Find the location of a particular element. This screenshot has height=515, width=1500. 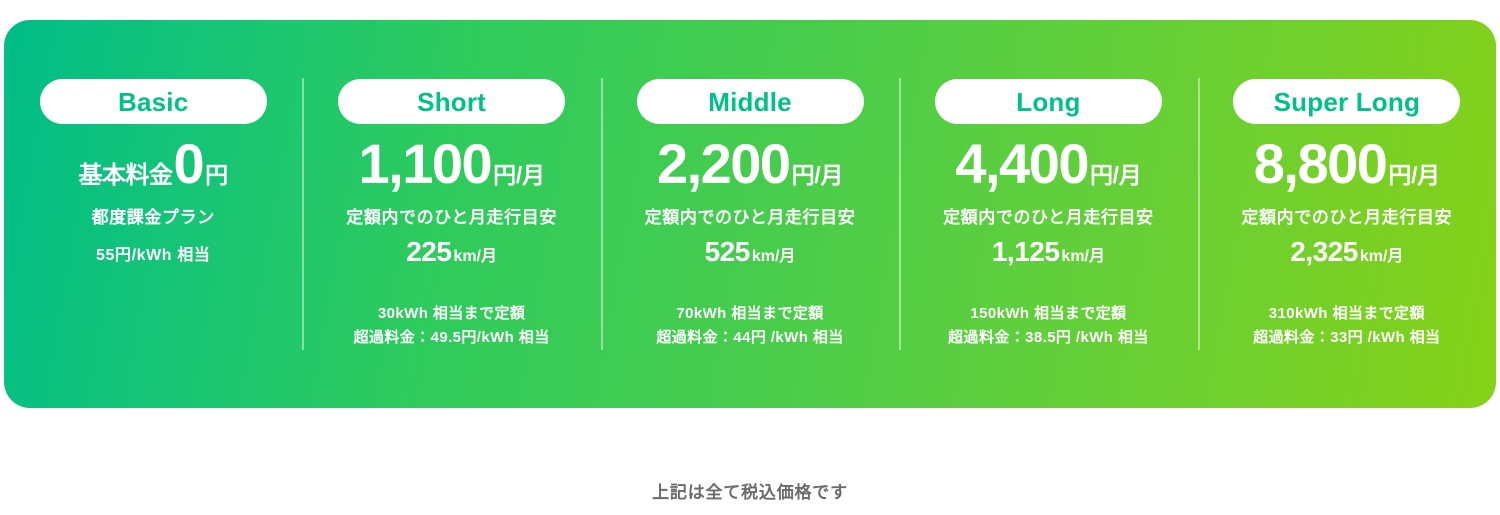

plan-included-line: 70kWh 相当まで定額 is located at coordinates (750, 314).